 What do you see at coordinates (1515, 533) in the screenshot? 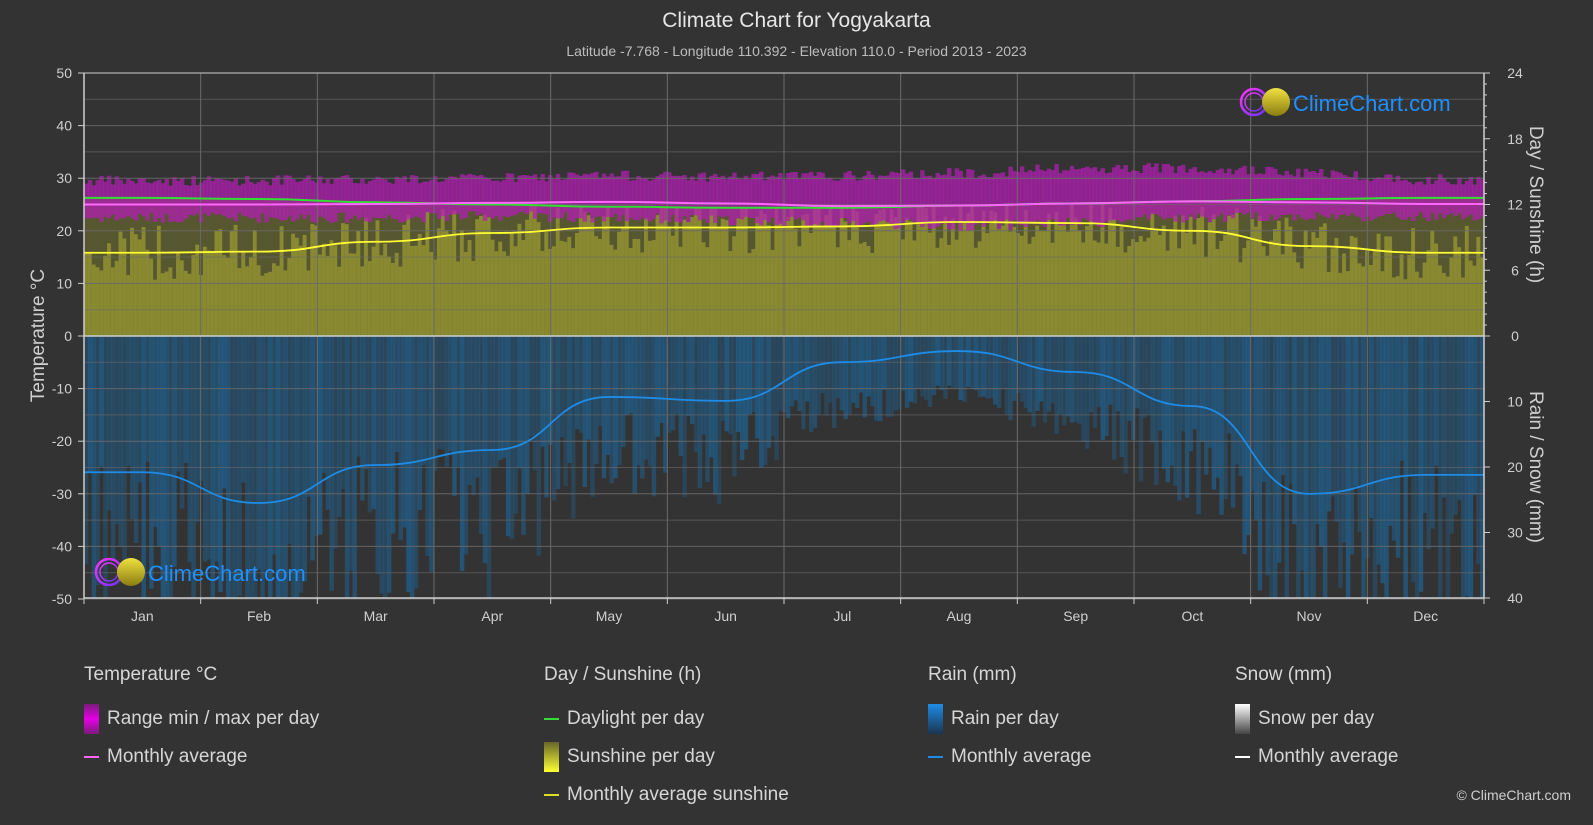
I see `right-bottom-tick-label: 30` at bounding box center [1515, 533].